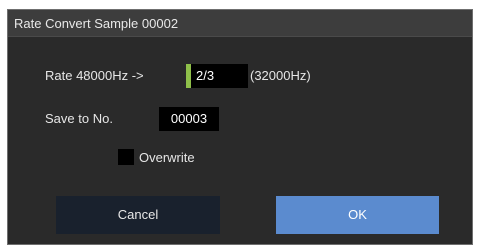  What do you see at coordinates (357, 215) in the screenshot?
I see `ok-button: OK` at bounding box center [357, 215].